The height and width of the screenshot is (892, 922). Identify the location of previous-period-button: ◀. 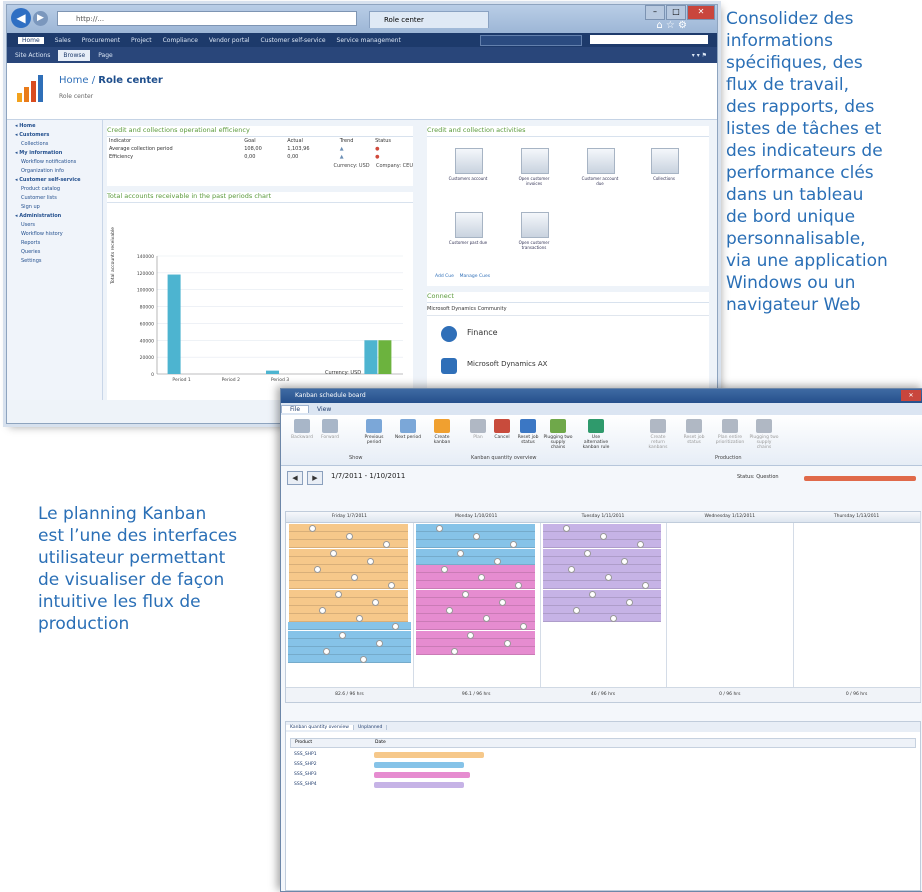
(295, 478).